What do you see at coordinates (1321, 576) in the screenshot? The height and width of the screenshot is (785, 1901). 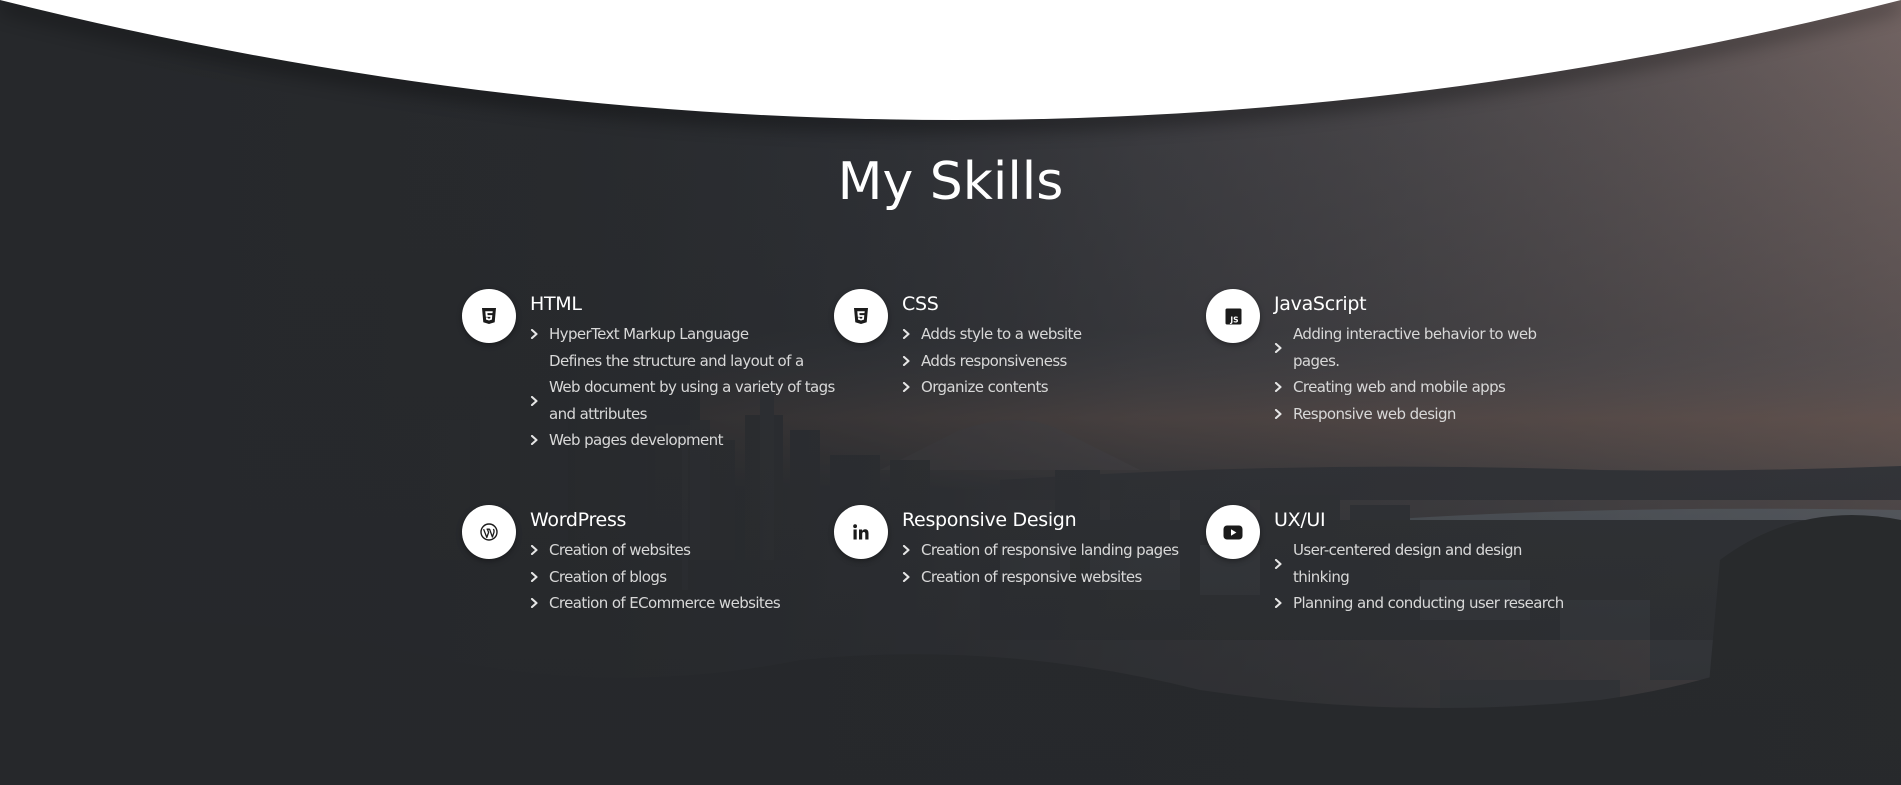 I see `skill-item-text: thinking` at bounding box center [1321, 576].